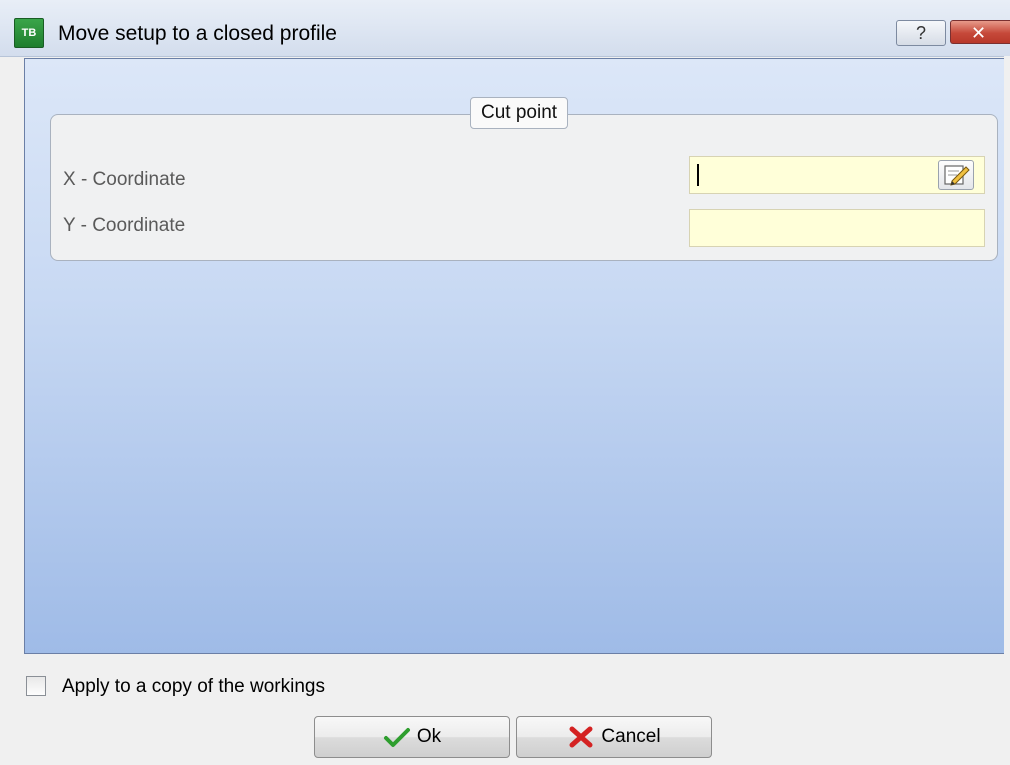 This screenshot has width=1010, height=765. I want to click on ok-button-label: Ok, so click(429, 736).